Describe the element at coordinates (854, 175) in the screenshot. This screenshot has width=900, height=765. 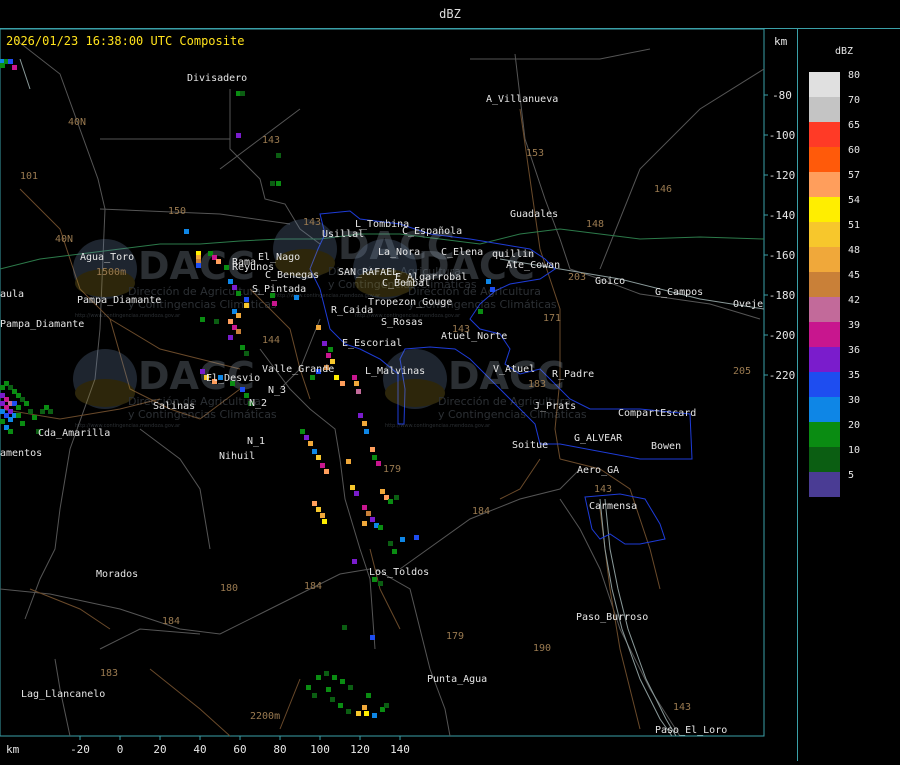
I see `legend-value: 57` at that location.